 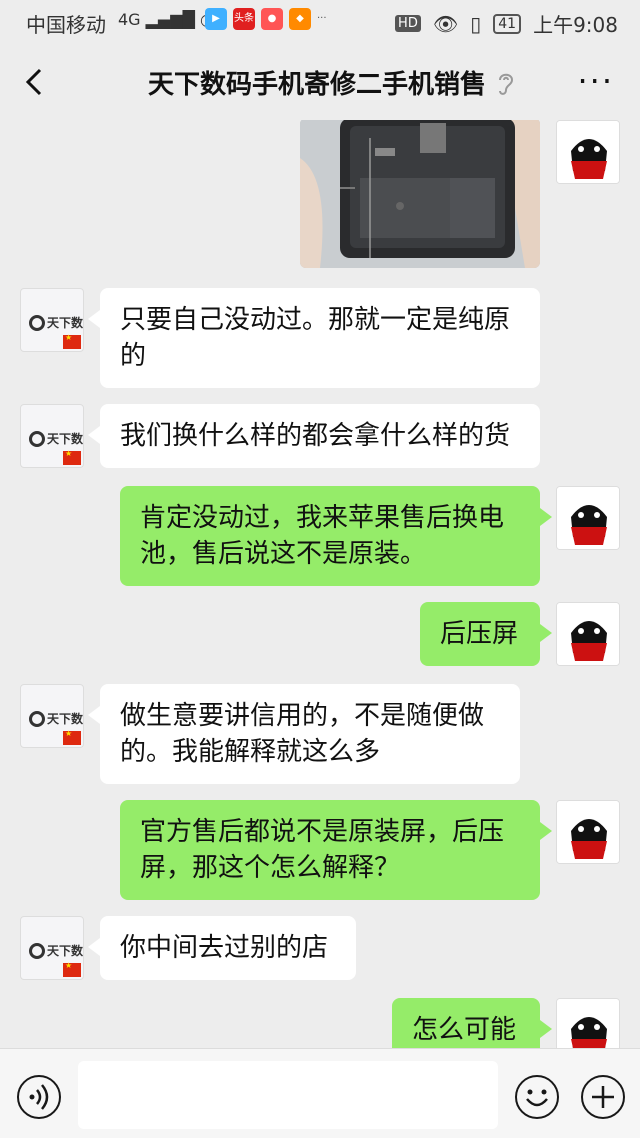 What do you see at coordinates (314, 436) in the screenshot?
I see `message-bubble-incoming: 我们换什么样的都会拿什么样的货` at bounding box center [314, 436].